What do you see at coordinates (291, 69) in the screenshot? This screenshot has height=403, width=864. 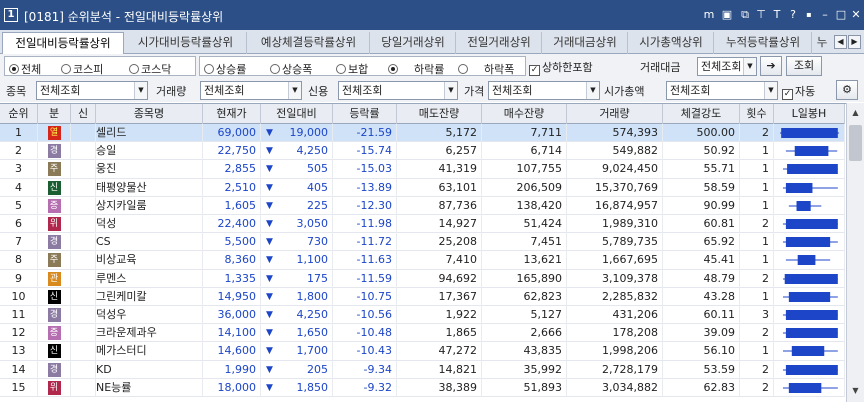 I see `radio-up-amount: 상승폭` at bounding box center [291, 69].